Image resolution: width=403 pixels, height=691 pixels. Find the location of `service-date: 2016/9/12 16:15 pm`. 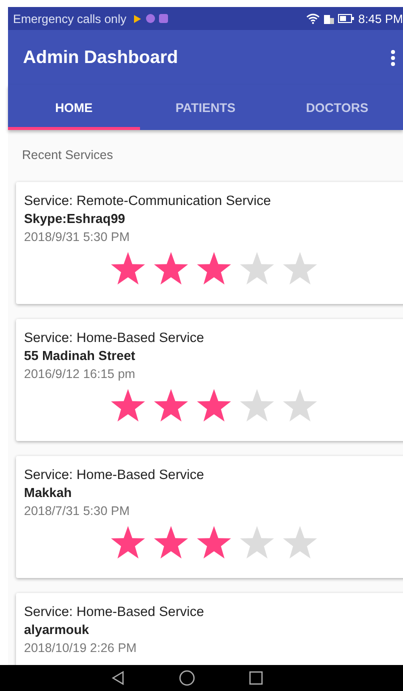

service-date: 2016/9/12 16:15 pm is located at coordinates (80, 374).